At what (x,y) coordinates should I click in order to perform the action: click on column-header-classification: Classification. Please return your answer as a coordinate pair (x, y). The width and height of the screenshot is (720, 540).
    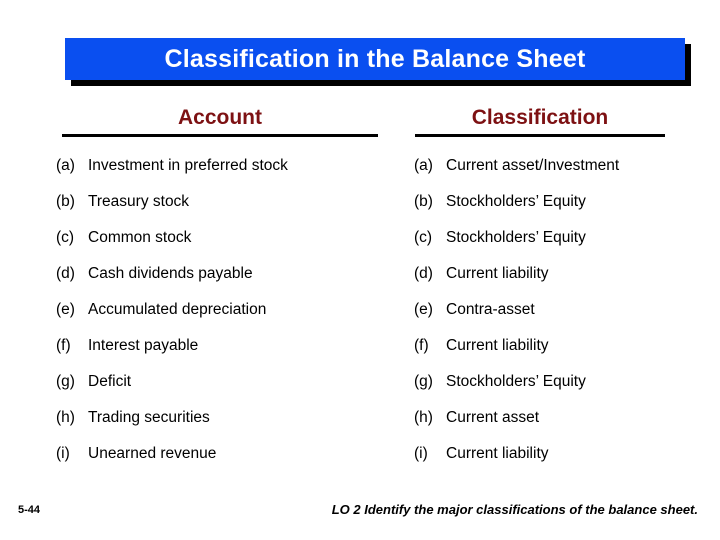
    Looking at the image, I should click on (540, 117).